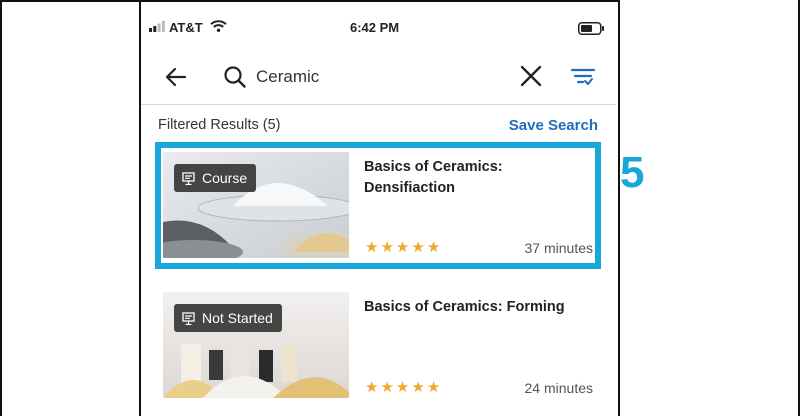  What do you see at coordinates (225, 178) in the screenshot?
I see `badge-label: Course` at bounding box center [225, 178].